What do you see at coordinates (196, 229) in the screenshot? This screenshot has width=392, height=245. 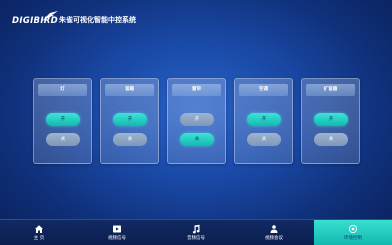 I see `music-note-icon` at bounding box center [196, 229].